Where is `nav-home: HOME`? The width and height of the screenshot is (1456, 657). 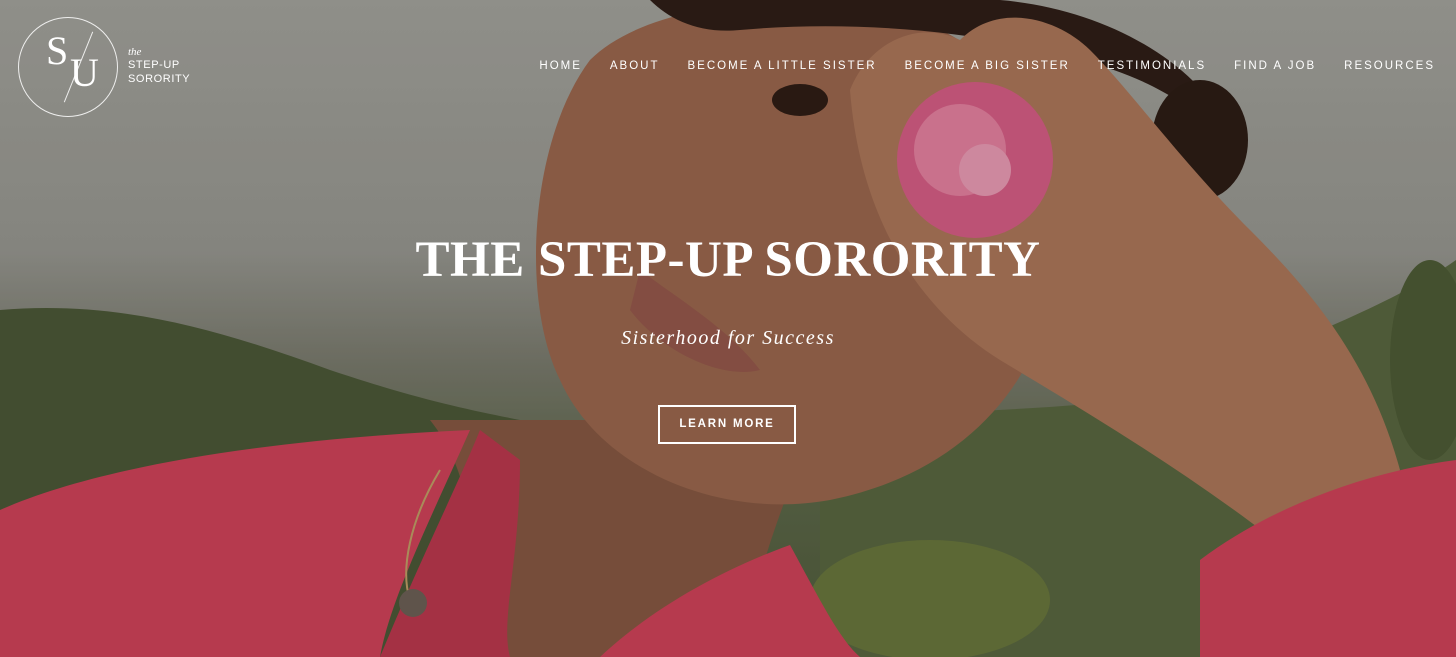
nav-home: HOME is located at coordinates (560, 66).